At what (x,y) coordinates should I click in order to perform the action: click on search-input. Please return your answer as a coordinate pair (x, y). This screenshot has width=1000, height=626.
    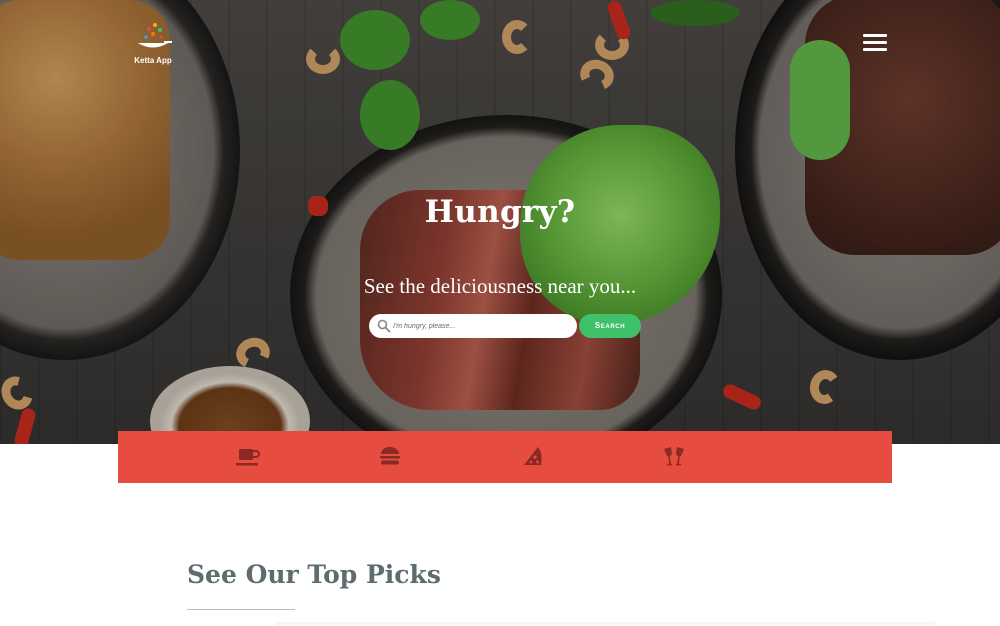
    Looking at the image, I should click on (481, 326).